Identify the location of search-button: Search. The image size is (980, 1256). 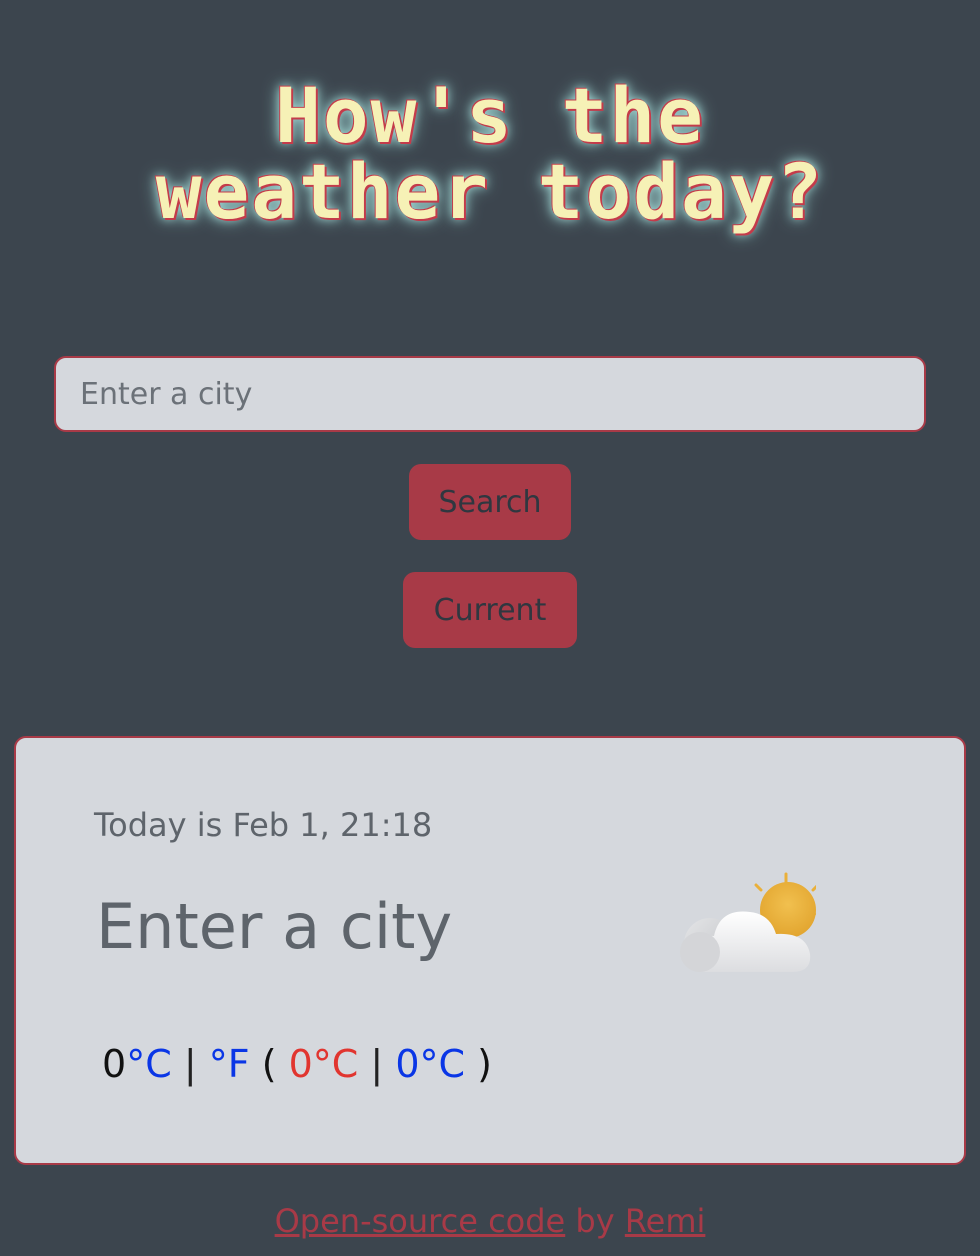
(490, 502).